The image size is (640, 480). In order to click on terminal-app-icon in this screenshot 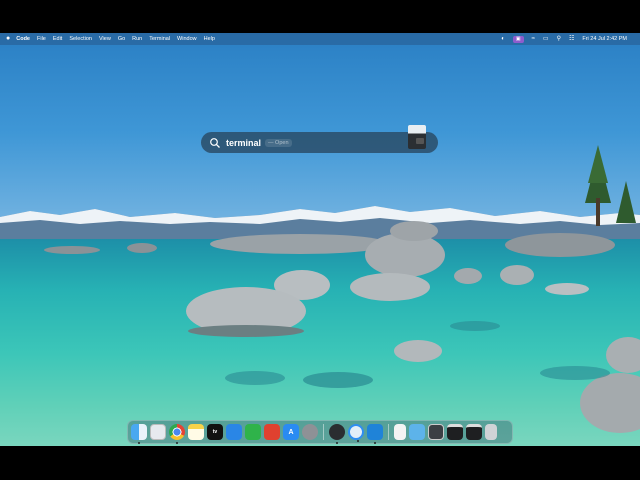, I will do `click(417, 137)`.